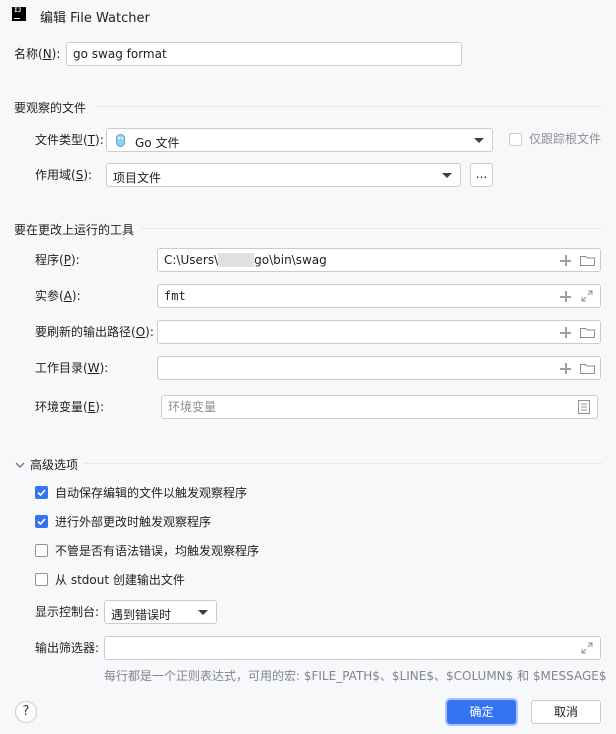  Describe the element at coordinates (64, 175) in the screenshot. I see `scope-label: 作用域(S):` at that location.